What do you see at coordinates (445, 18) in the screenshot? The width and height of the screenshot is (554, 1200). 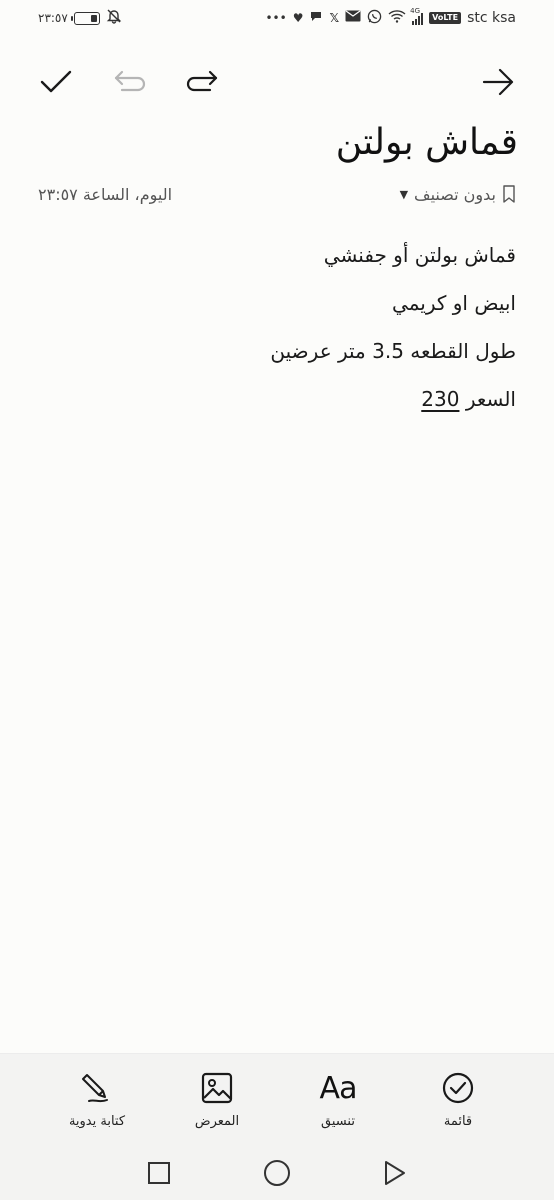 I see `volte-badge: VoLTE` at bounding box center [445, 18].